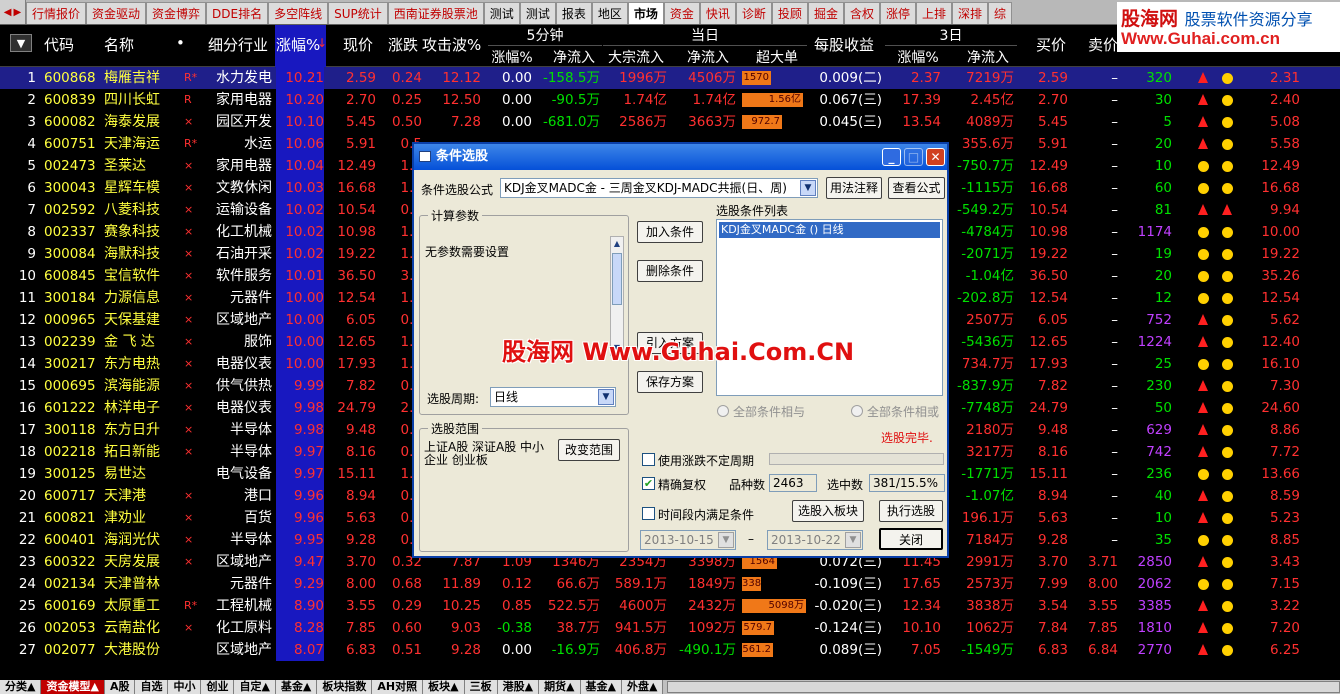 This screenshot has height=694, width=1340. I want to click on scroll-up-icon: ▲, so click(617, 244).